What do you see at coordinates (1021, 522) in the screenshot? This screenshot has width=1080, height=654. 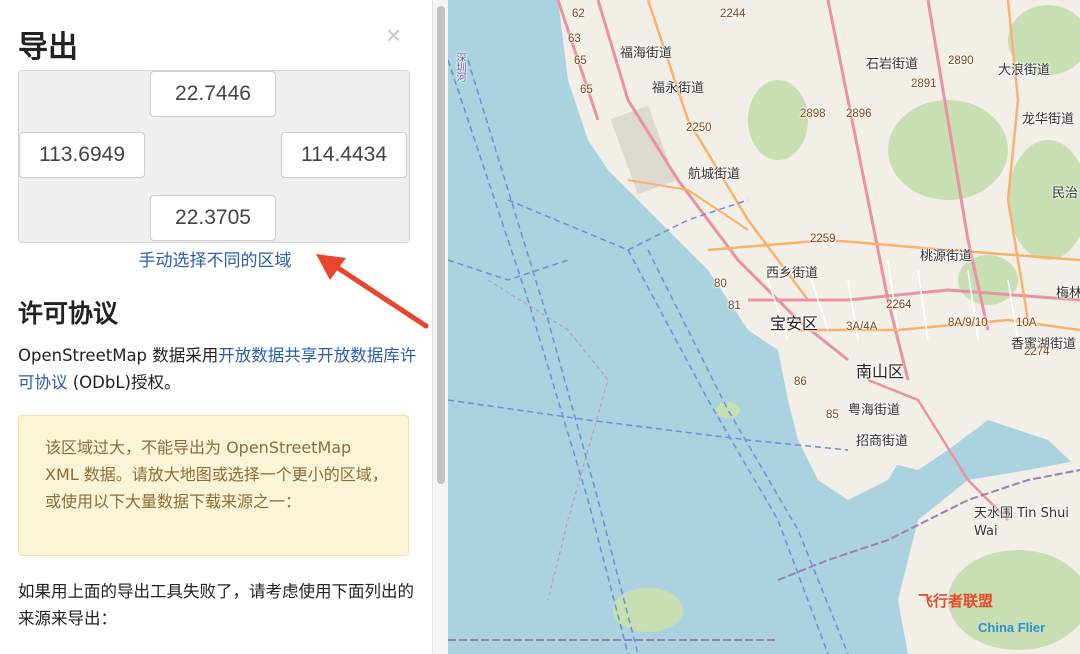 I see `map-label-tinshuiwai: 天水围 Tin Shui Wai` at bounding box center [1021, 522].